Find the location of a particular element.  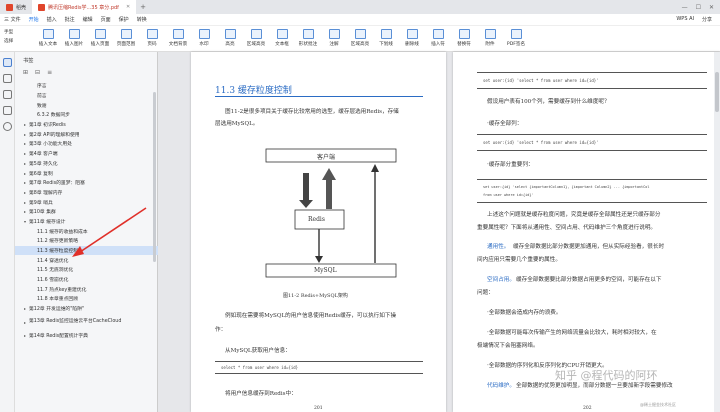

paragraph: ·缓存全部列： is located at coordinates (505, 124).